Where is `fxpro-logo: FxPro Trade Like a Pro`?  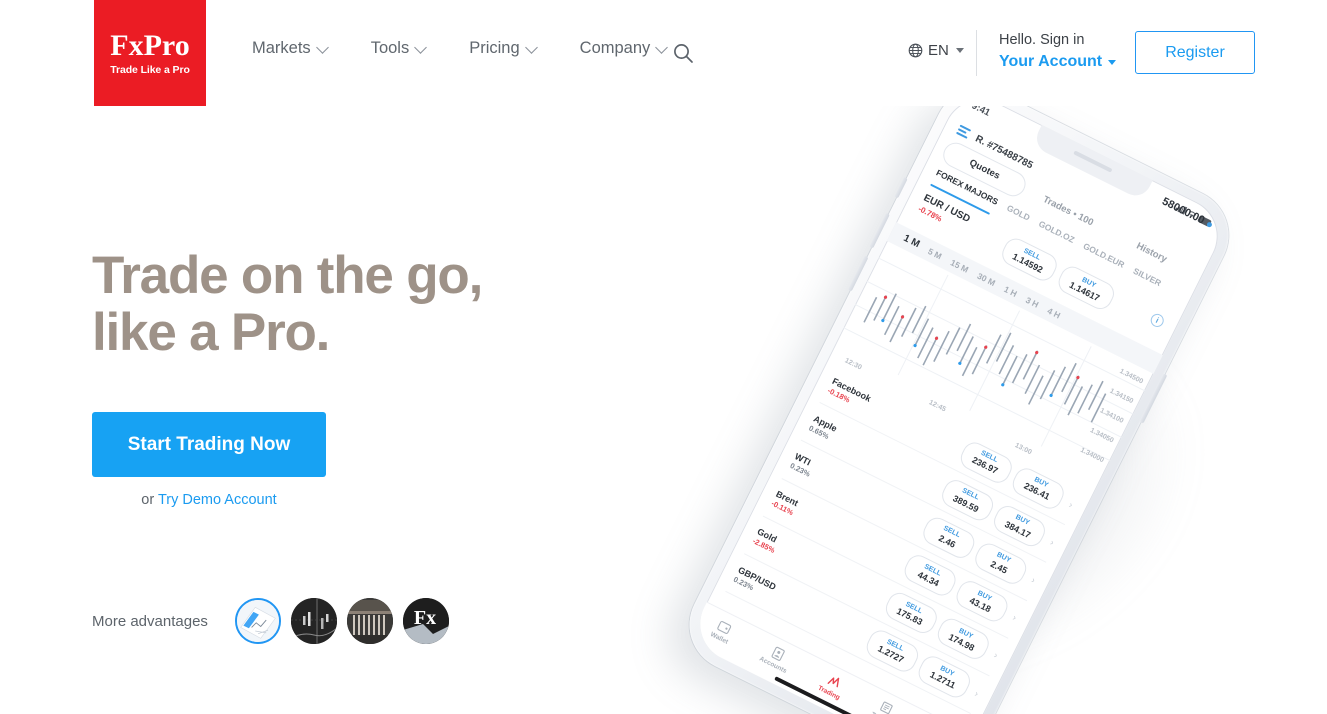 fxpro-logo: FxPro Trade Like a Pro is located at coordinates (150, 53).